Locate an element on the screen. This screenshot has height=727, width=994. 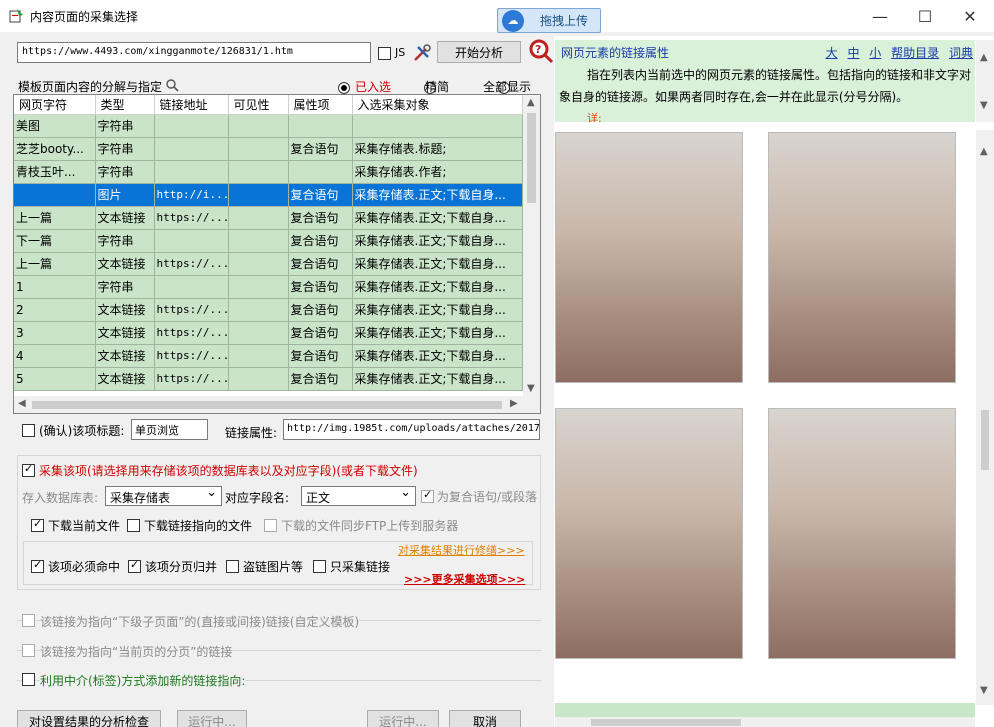
preview-vertical-scrollbar: ▲ ▼ is located at coordinates (985, 417).